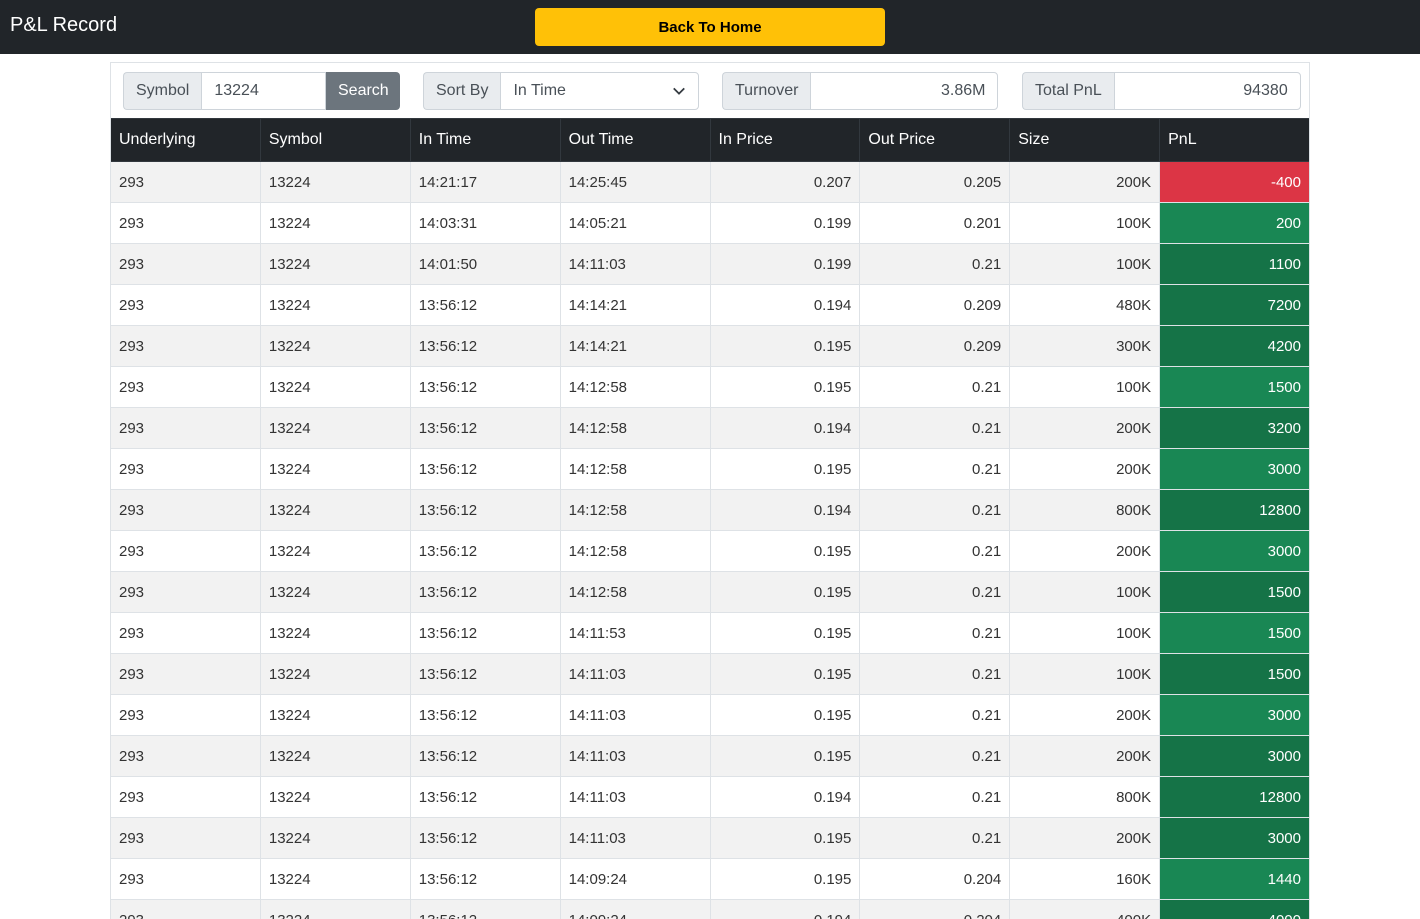 The image size is (1420, 919). What do you see at coordinates (679, 91) in the screenshot?
I see `chevron-down-icon` at bounding box center [679, 91].